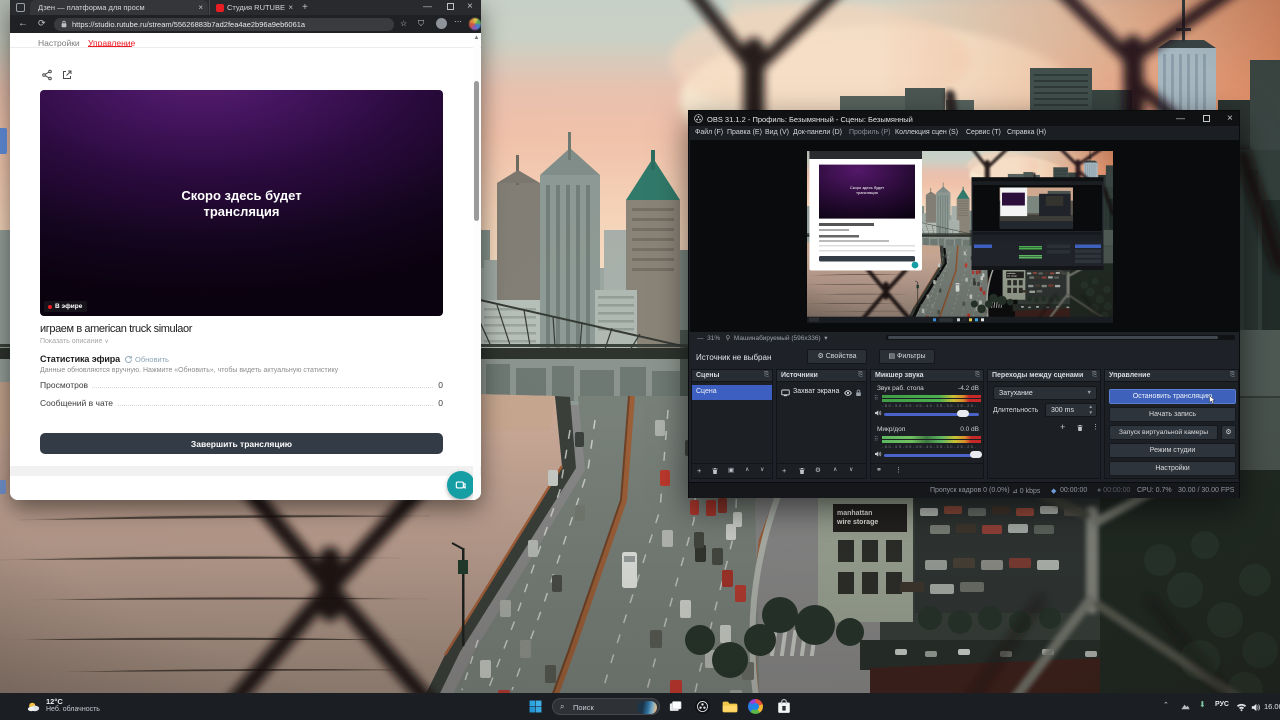  Describe the element at coordinates (867, 192) in the screenshot. I see `svg-text: трансляция` at that location.